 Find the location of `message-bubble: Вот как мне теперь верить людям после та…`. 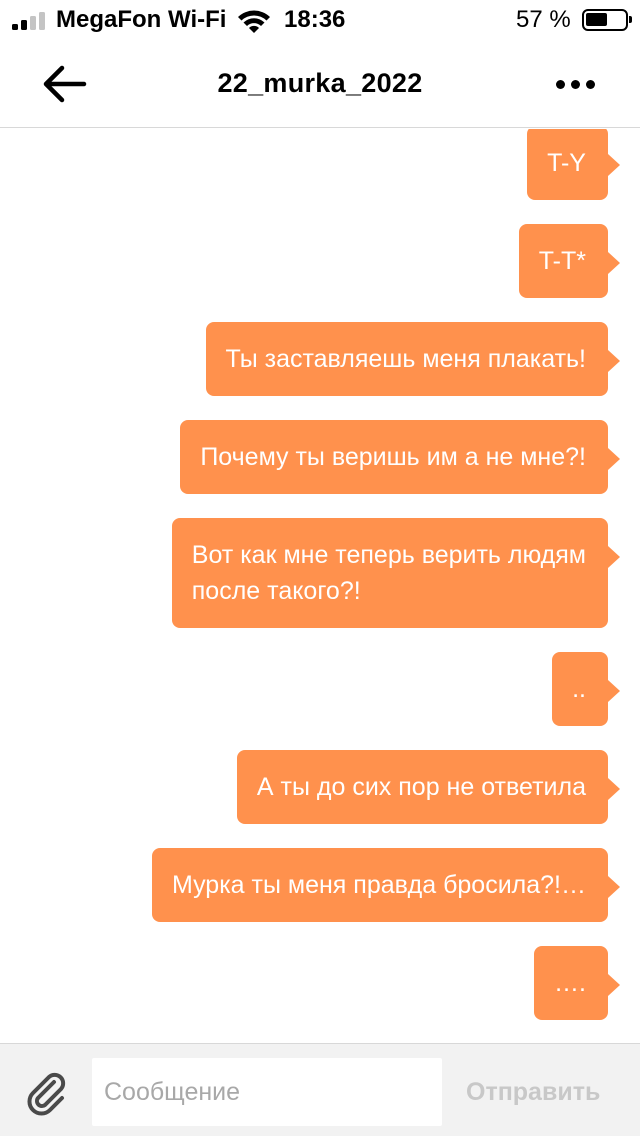

message-bubble: Вот как мне теперь верить людям после та… is located at coordinates (396, 573).